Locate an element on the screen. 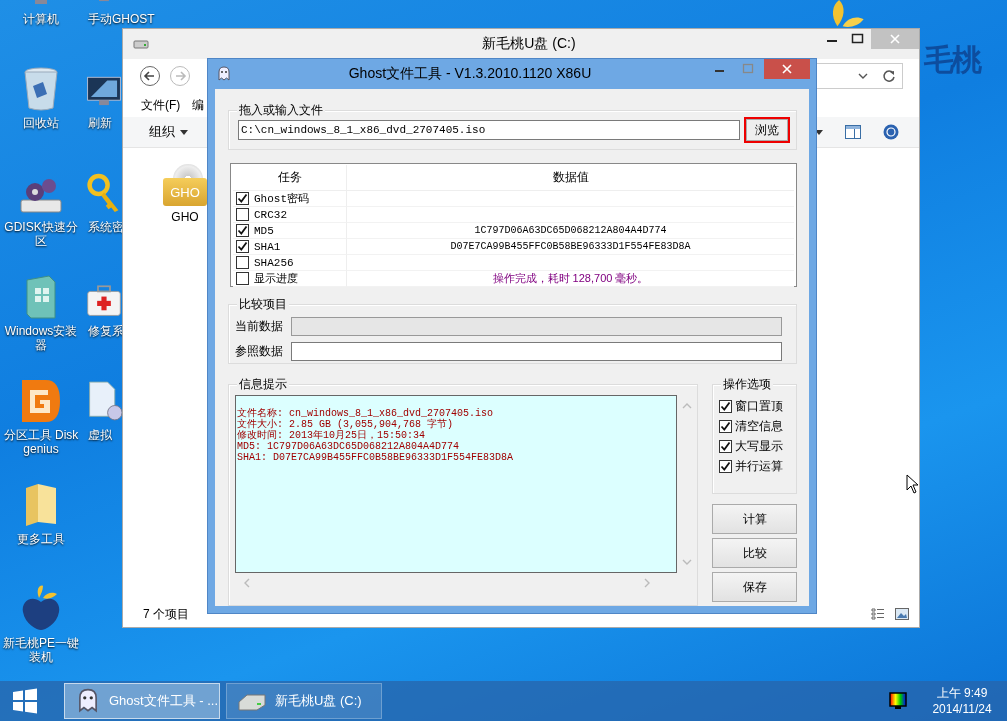 The image size is (1007, 721). box-icon is located at coordinates (41, 297).